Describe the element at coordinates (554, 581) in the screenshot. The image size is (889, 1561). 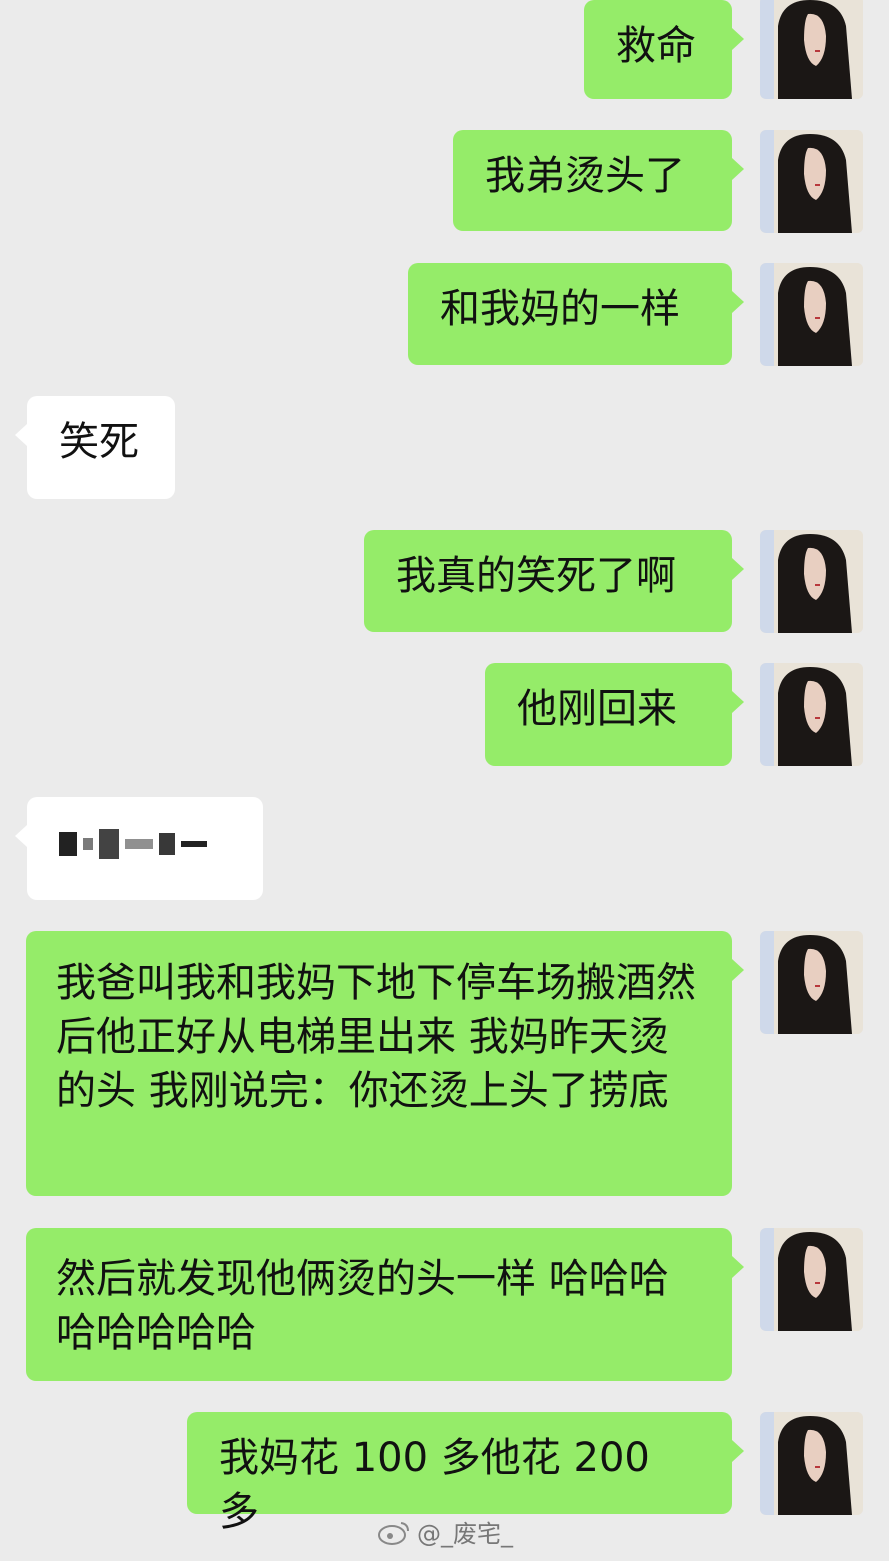
I see `outgoing-message-bubble: 我真的笑死了啊` at that location.